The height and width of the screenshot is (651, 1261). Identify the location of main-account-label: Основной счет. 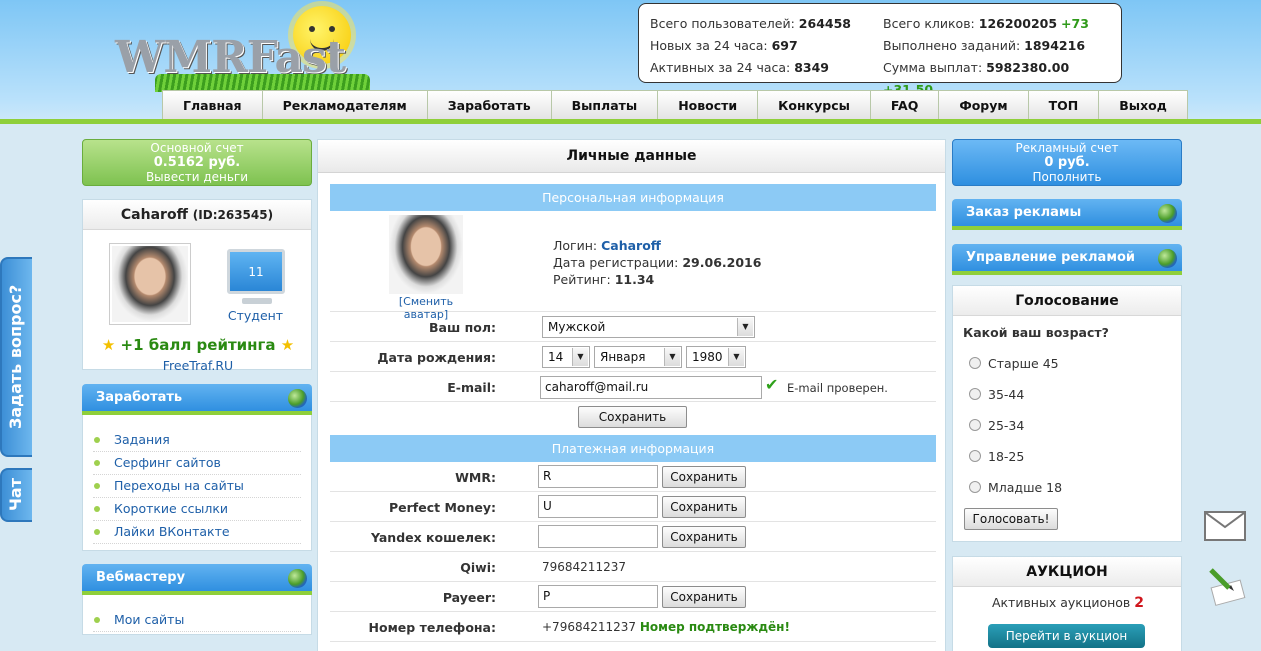
(197, 148).